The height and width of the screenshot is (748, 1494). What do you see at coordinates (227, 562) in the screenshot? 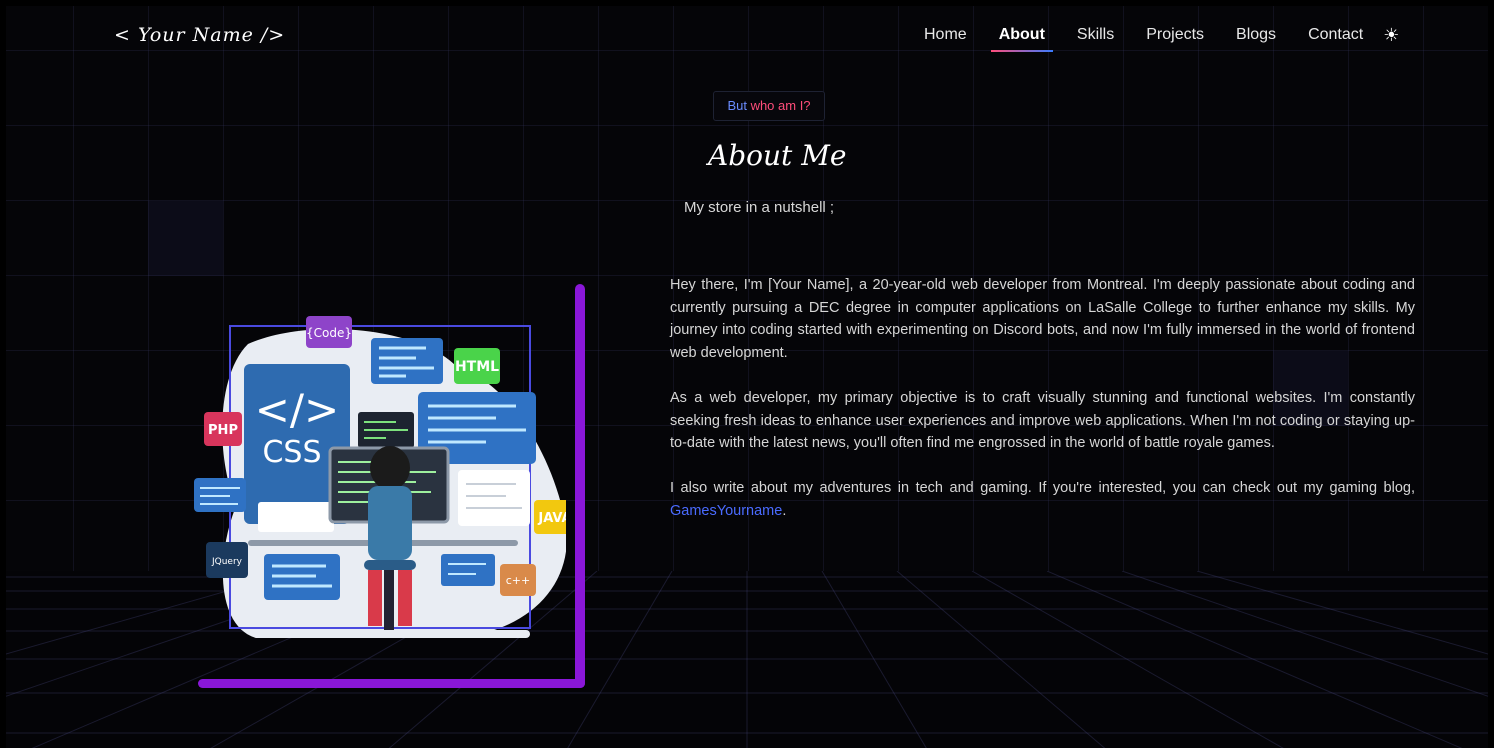
I see `jquery-badge-label: JQuery` at bounding box center [227, 562].